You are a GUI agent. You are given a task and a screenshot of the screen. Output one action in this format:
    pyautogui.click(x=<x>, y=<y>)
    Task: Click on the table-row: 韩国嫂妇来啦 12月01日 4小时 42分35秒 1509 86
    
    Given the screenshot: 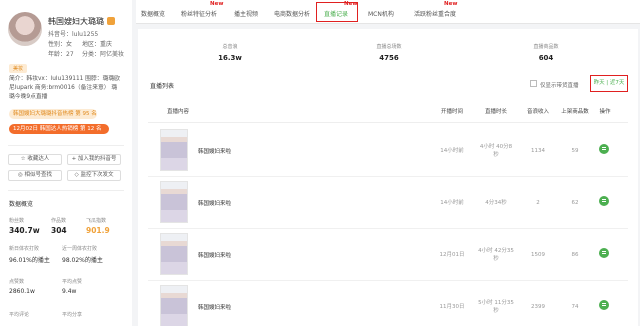 What is the action you would take?
    pyautogui.click(x=388, y=255)
    